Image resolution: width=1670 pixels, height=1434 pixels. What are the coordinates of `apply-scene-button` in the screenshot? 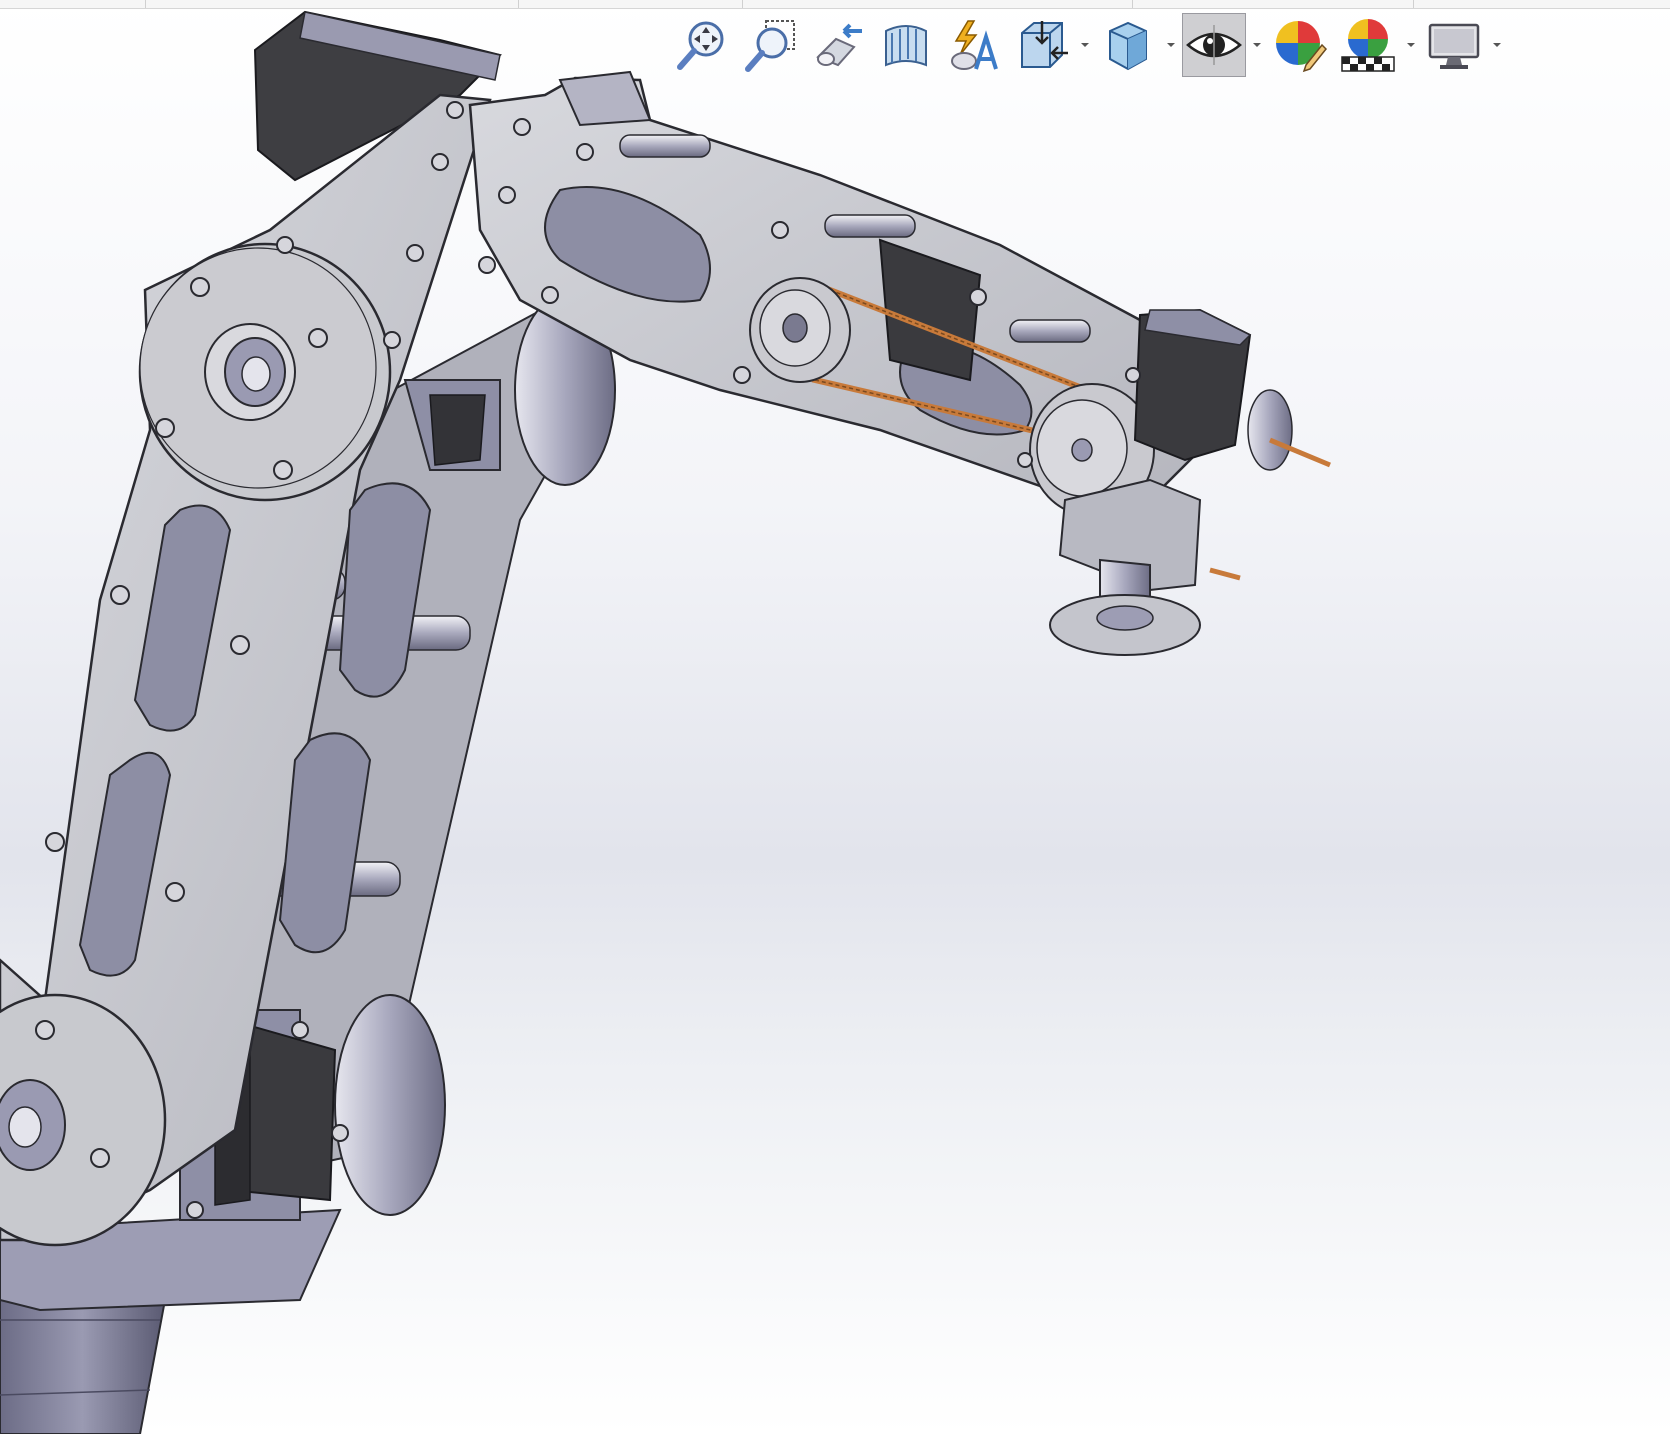 It's located at (1368, 45).